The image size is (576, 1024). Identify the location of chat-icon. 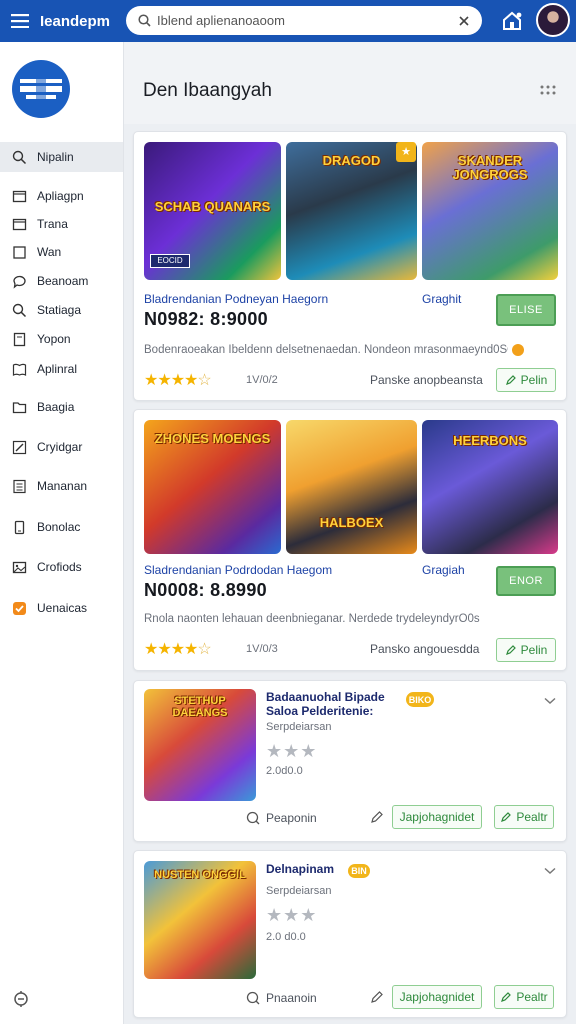
(19, 282).